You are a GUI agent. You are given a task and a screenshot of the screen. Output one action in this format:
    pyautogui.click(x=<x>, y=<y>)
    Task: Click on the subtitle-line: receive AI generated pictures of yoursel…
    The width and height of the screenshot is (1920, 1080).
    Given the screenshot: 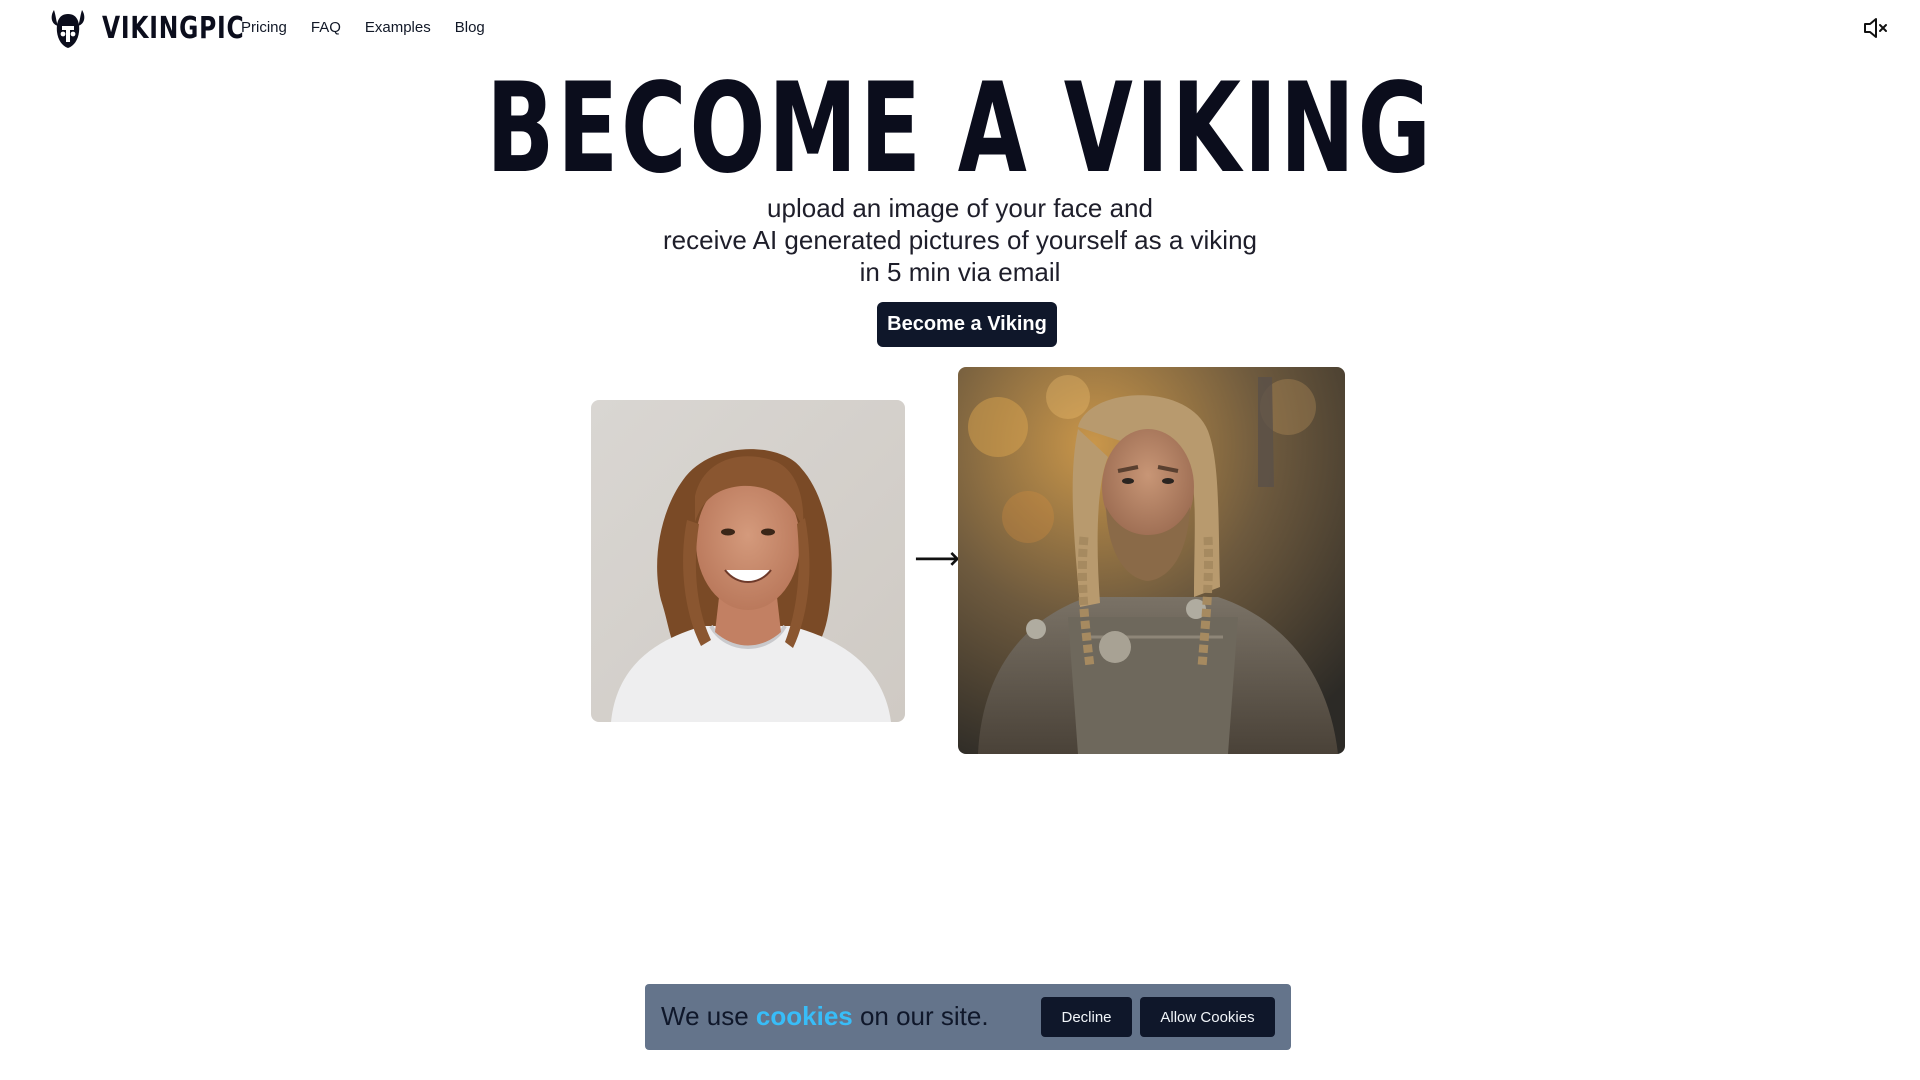 What is the action you would take?
    pyautogui.click(x=960, y=240)
    